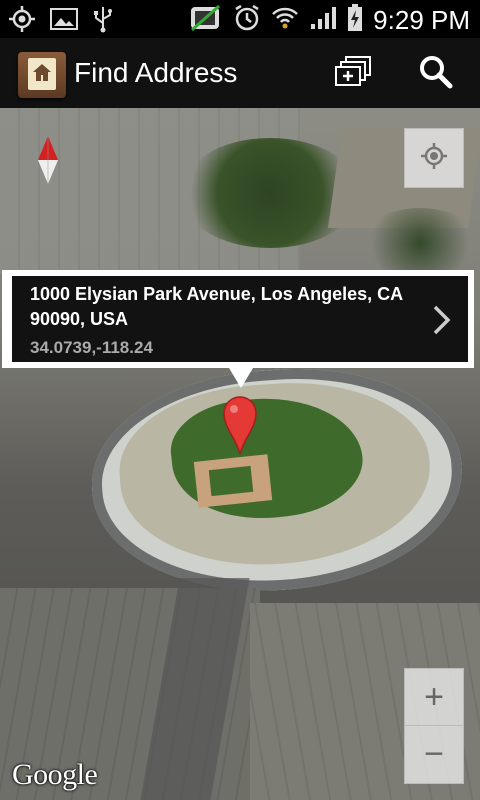  What do you see at coordinates (64, 21) in the screenshot?
I see `image-icon` at bounding box center [64, 21].